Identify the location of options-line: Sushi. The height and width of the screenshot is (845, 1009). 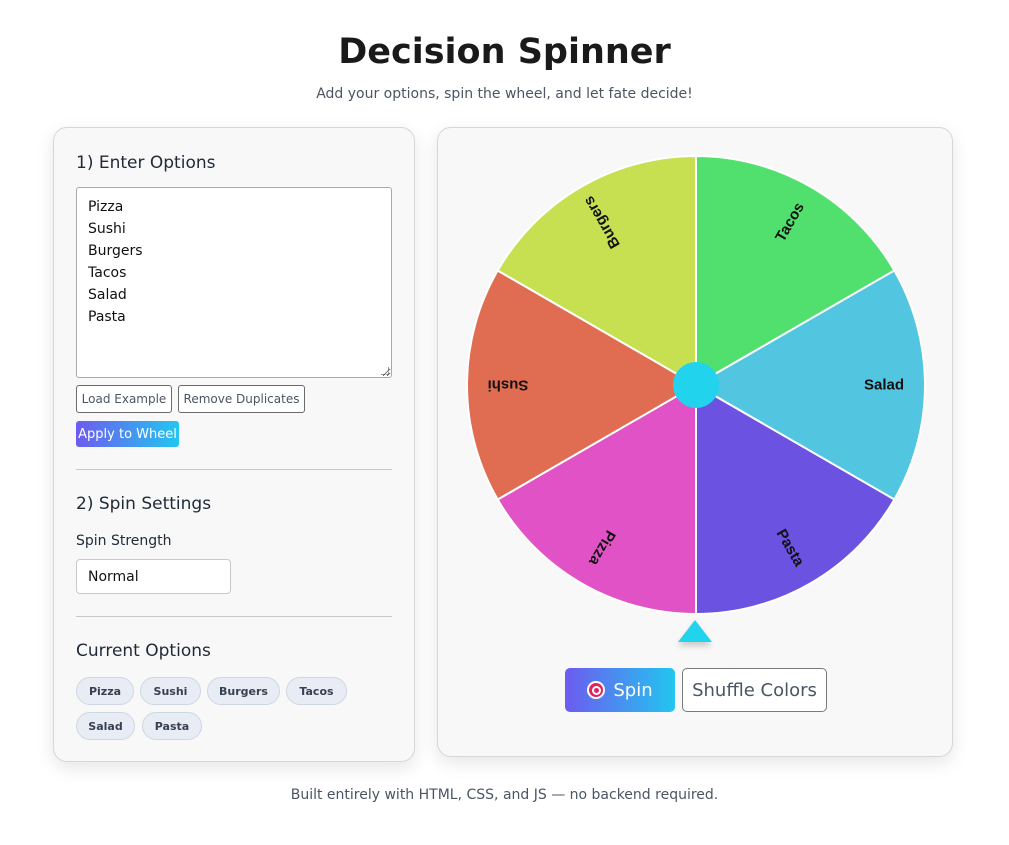
(107, 229).